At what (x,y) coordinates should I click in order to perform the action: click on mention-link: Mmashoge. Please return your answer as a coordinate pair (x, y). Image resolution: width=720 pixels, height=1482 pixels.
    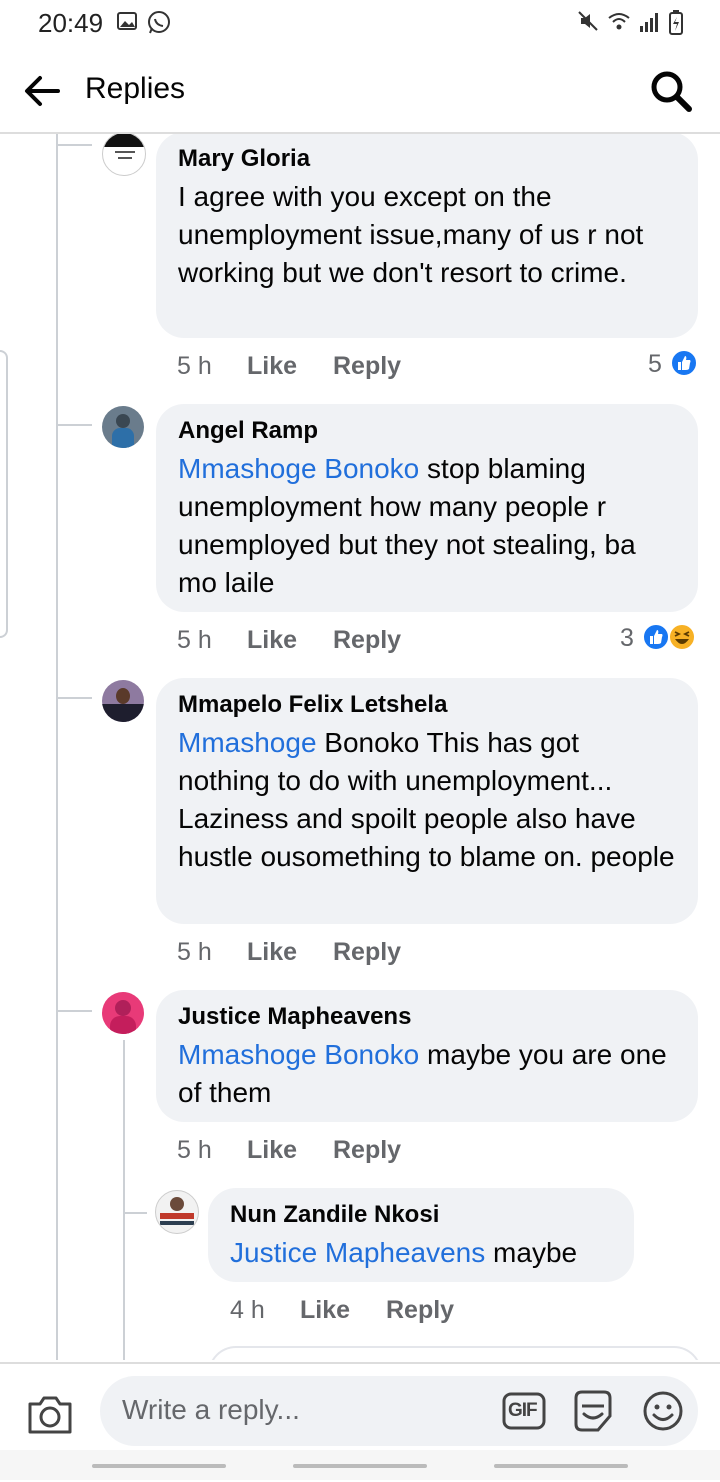
    Looking at the image, I should click on (247, 742).